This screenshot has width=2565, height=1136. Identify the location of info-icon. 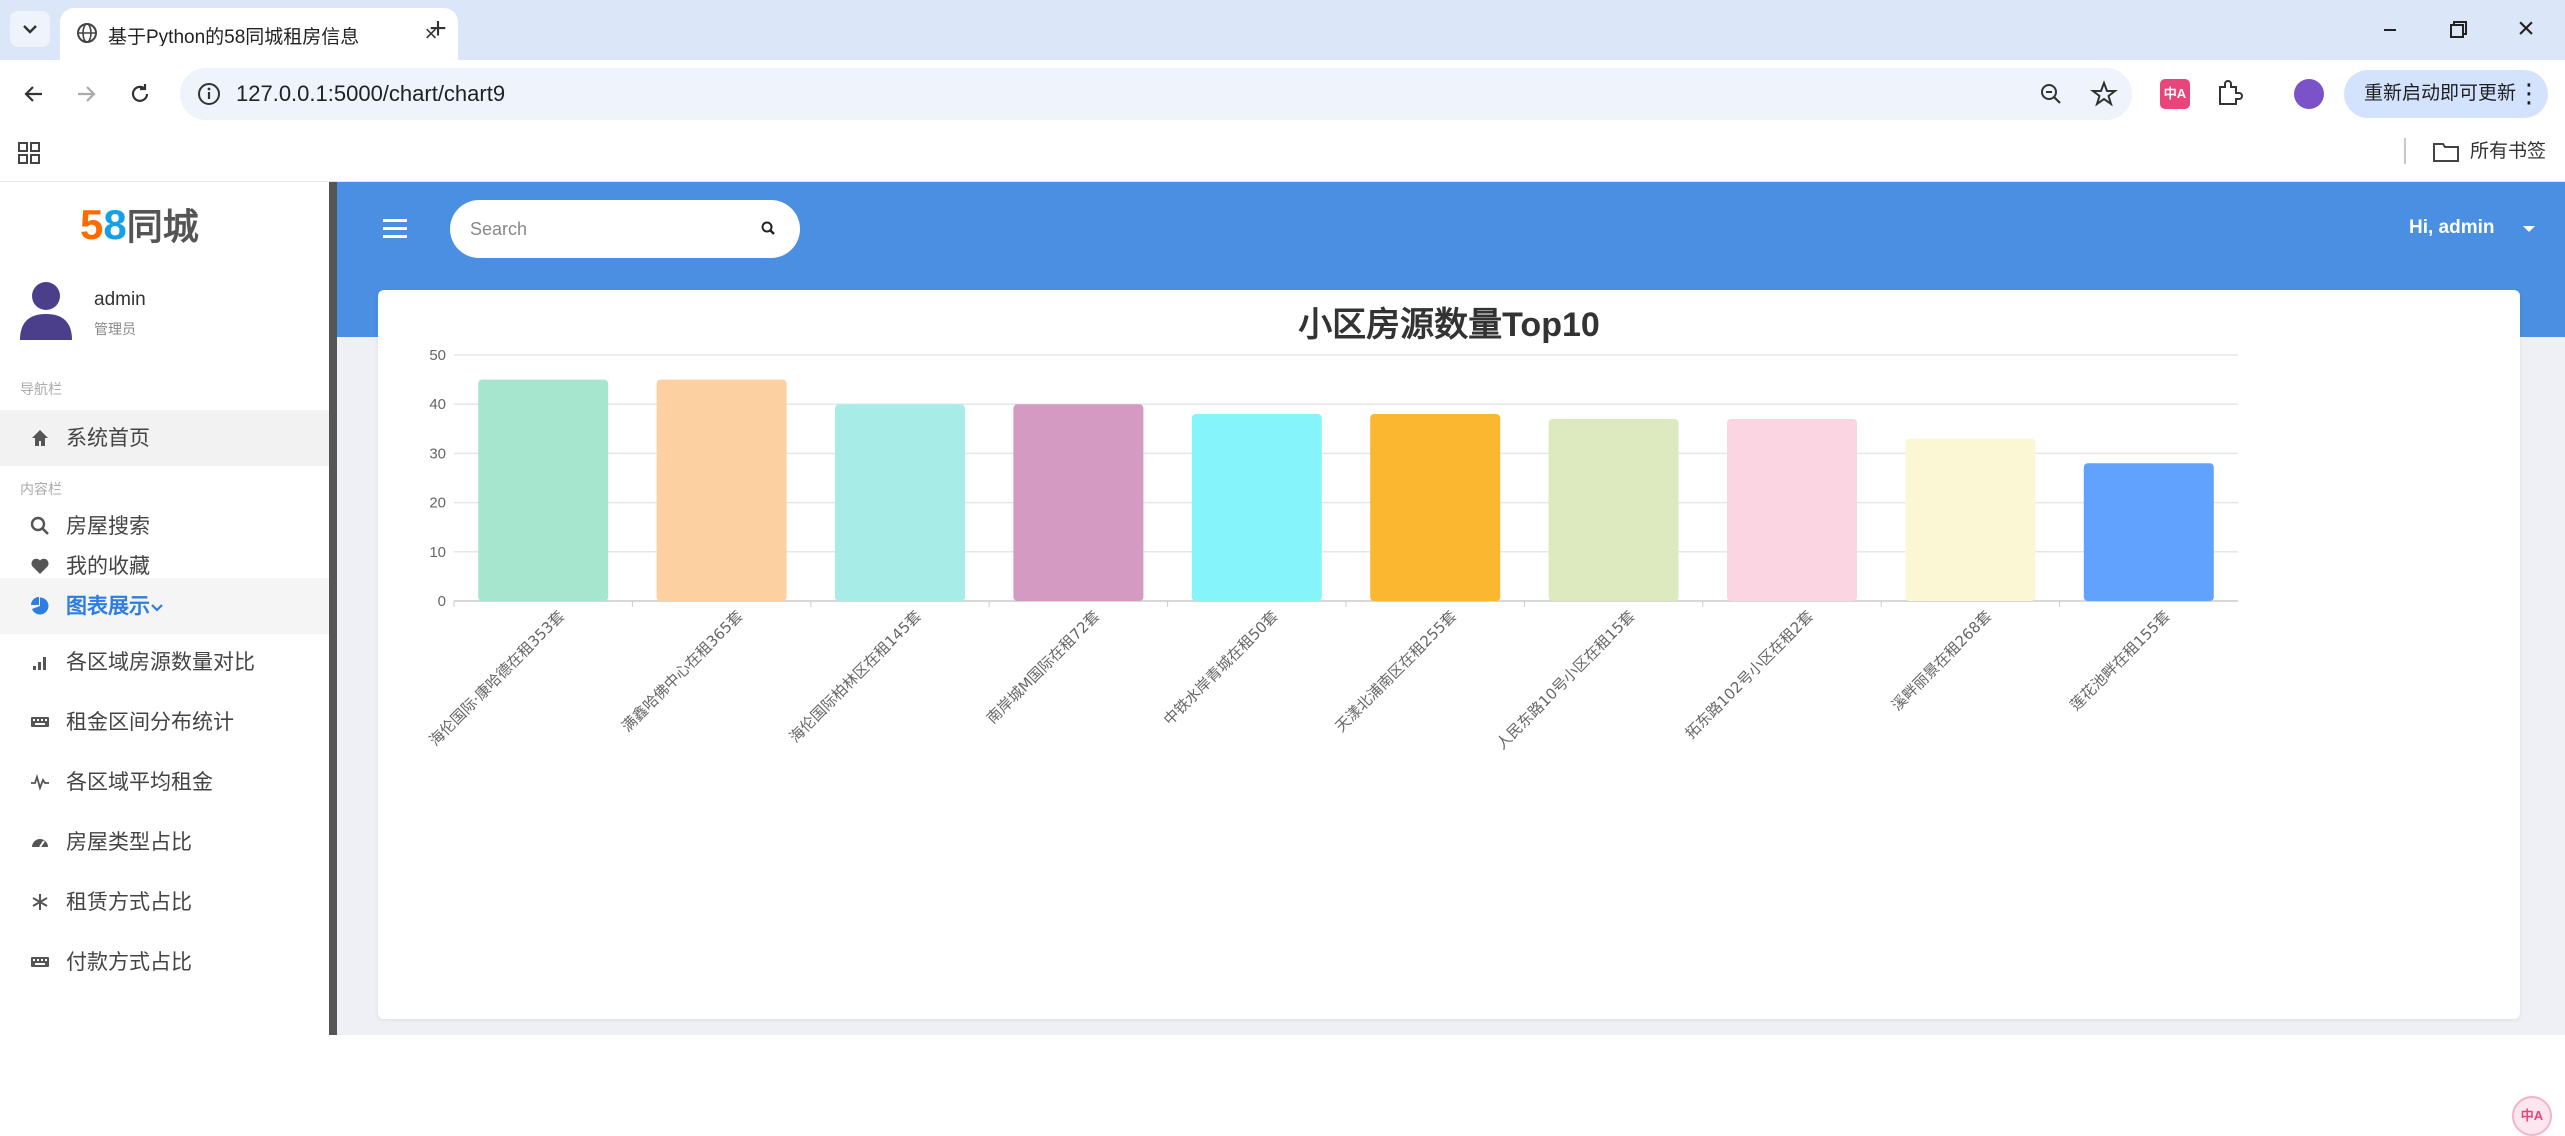
(209, 94).